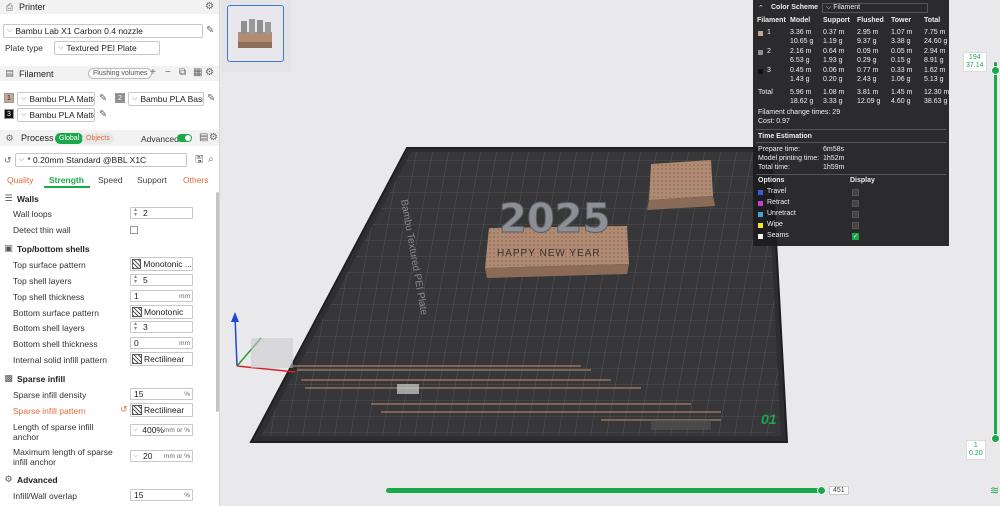 The width and height of the screenshot is (1000, 506). Describe the element at coordinates (145, 327) in the screenshot. I see `bottom-layers-value: 3` at that location.